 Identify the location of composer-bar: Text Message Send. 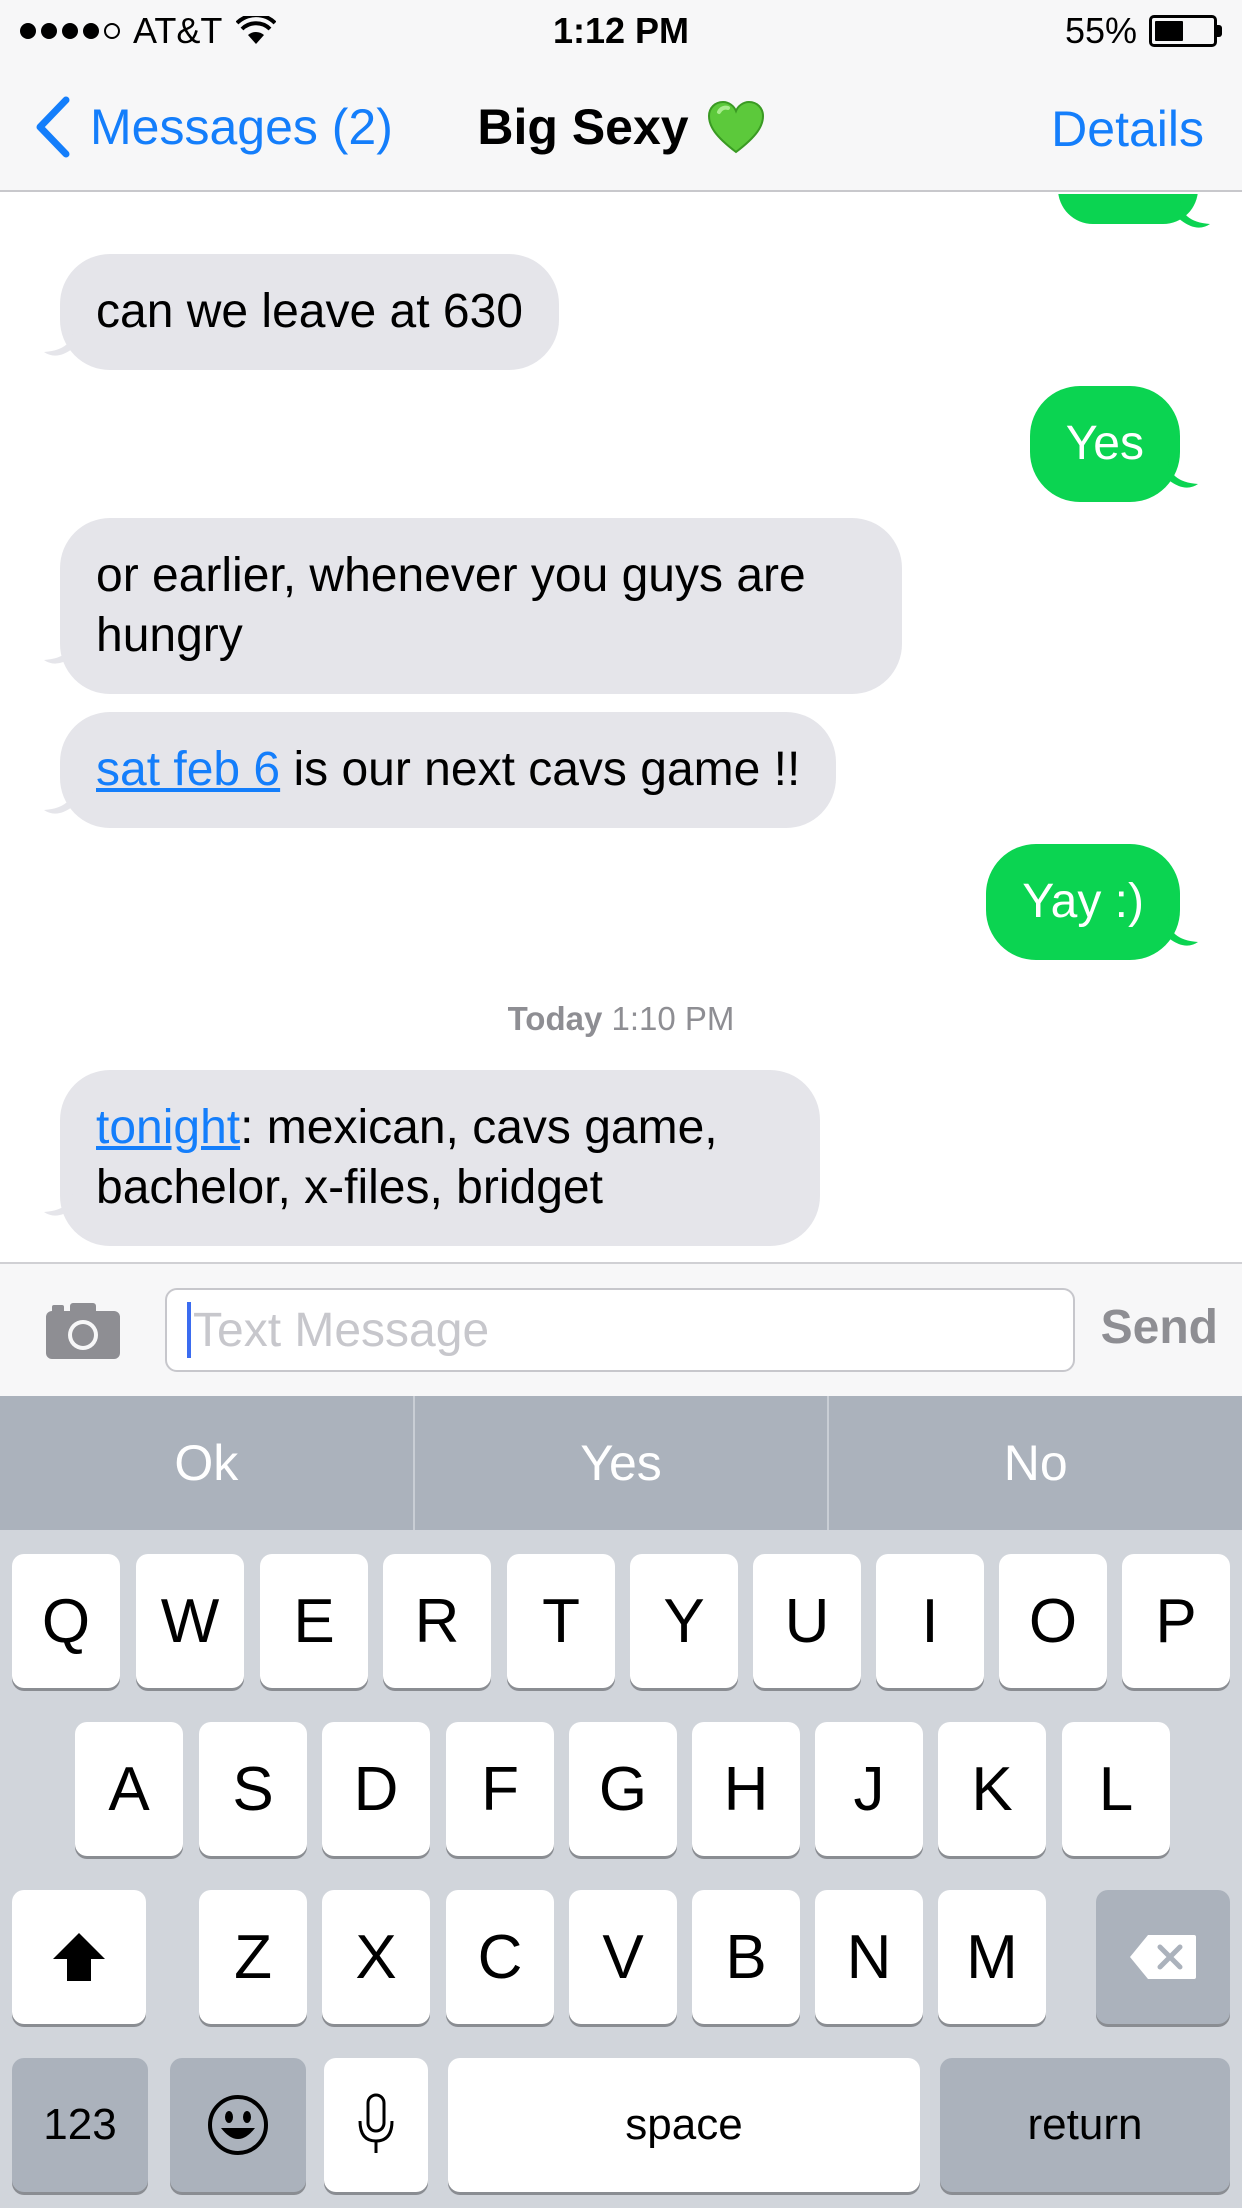
(621, 1329).